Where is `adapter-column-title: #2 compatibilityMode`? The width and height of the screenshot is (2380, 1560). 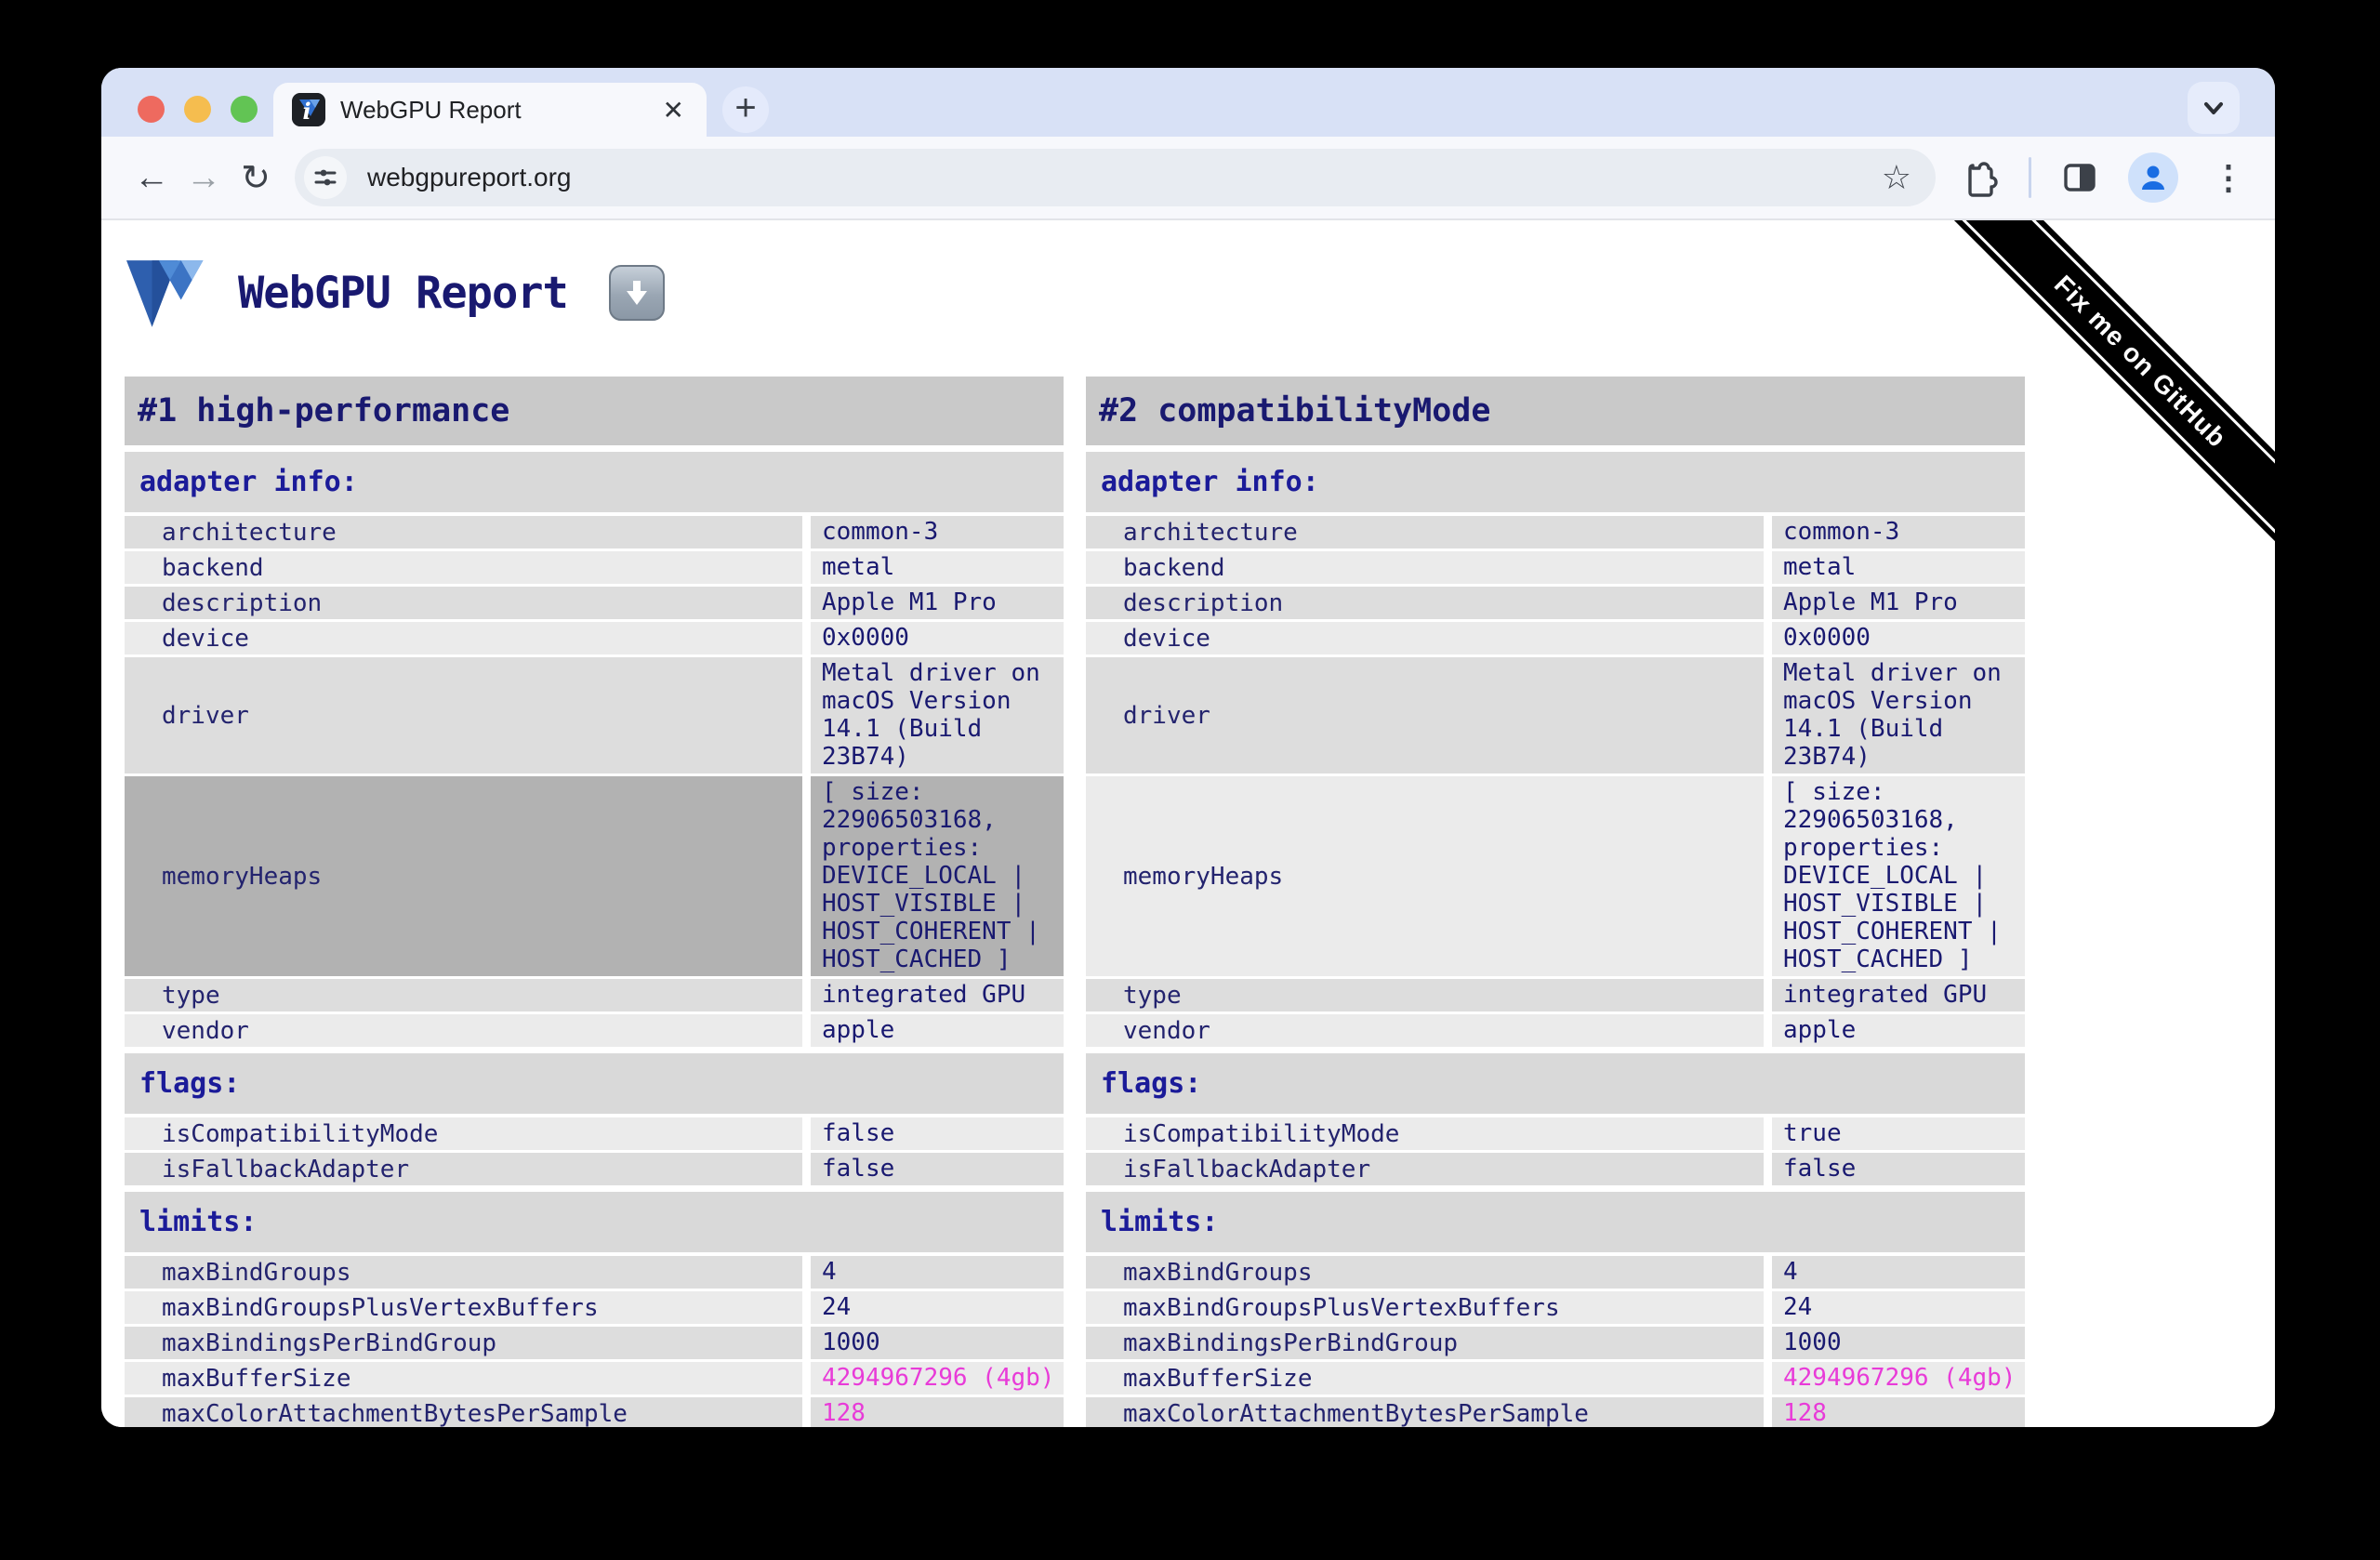
adapter-column-title: #2 compatibilityMode is located at coordinates (1555, 411).